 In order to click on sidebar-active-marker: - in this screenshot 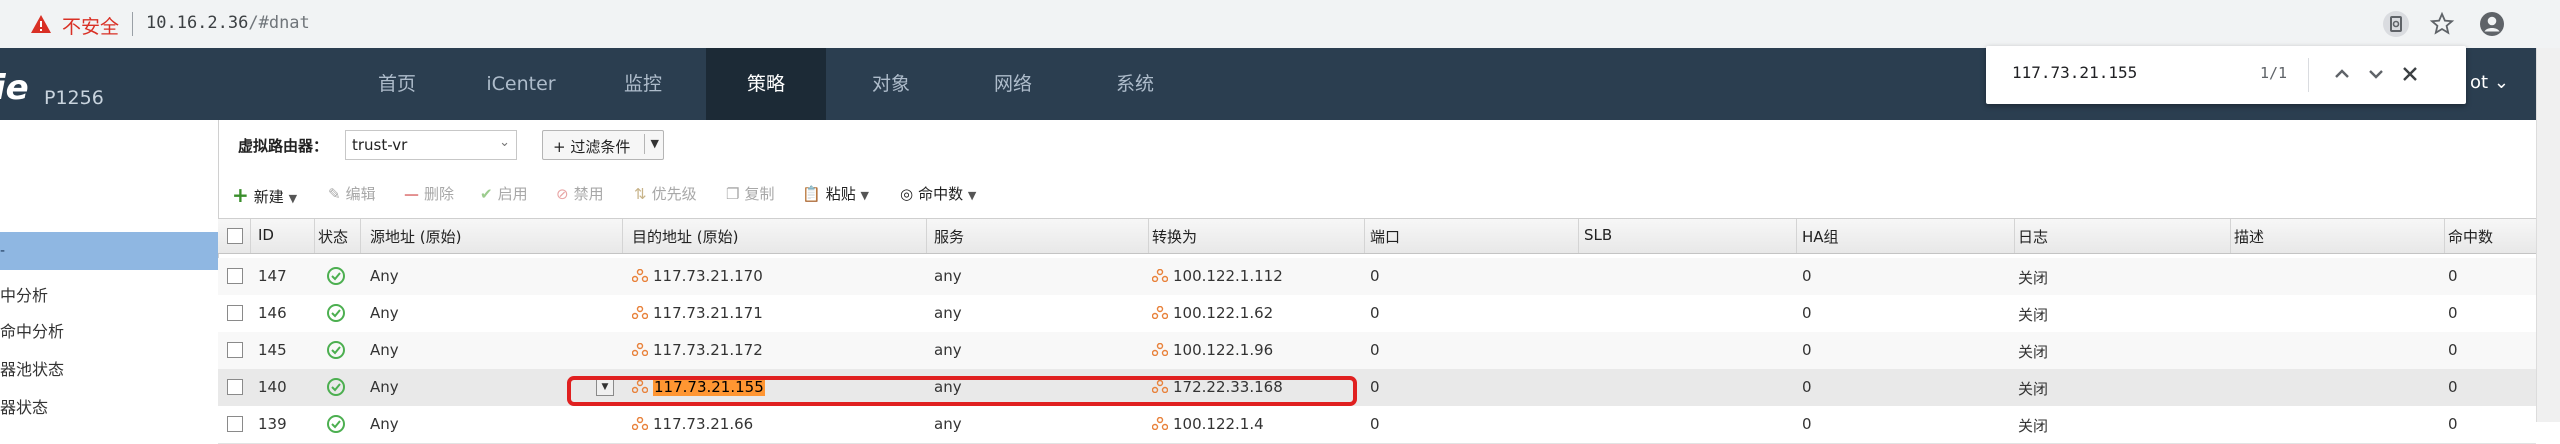, I will do `click(3, 251)`.